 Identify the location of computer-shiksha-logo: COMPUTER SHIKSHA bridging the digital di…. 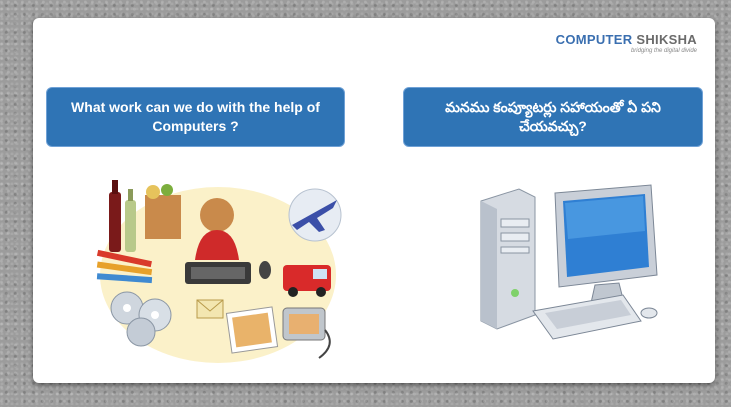
(626, 43).